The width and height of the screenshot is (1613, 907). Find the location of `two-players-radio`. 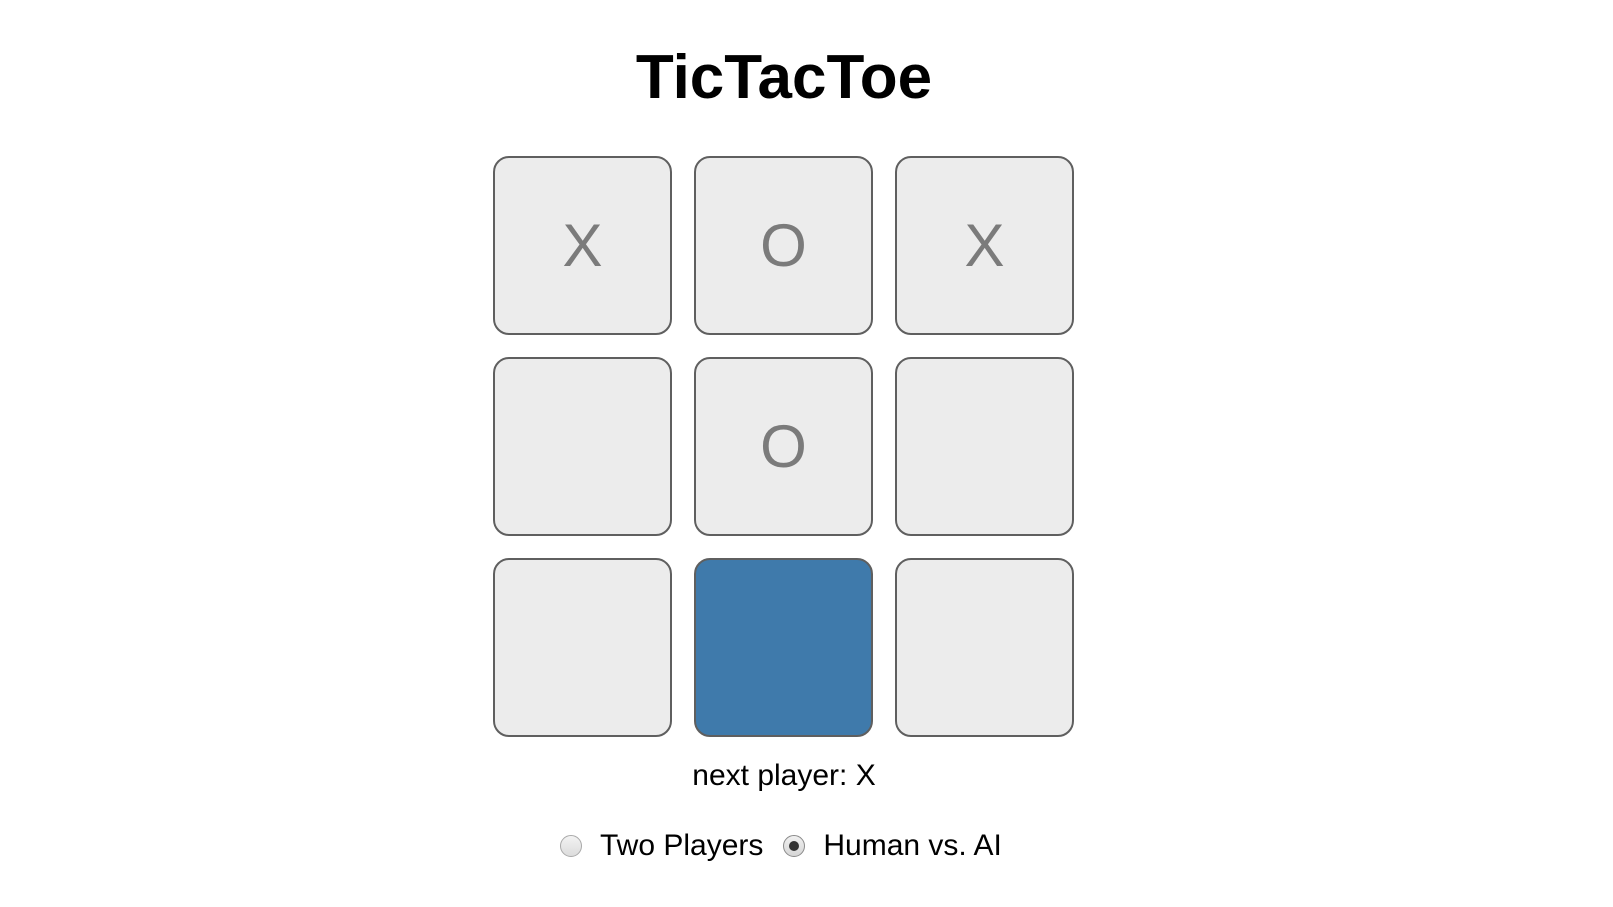

two-players-radio is located at coordinates (571, 846).